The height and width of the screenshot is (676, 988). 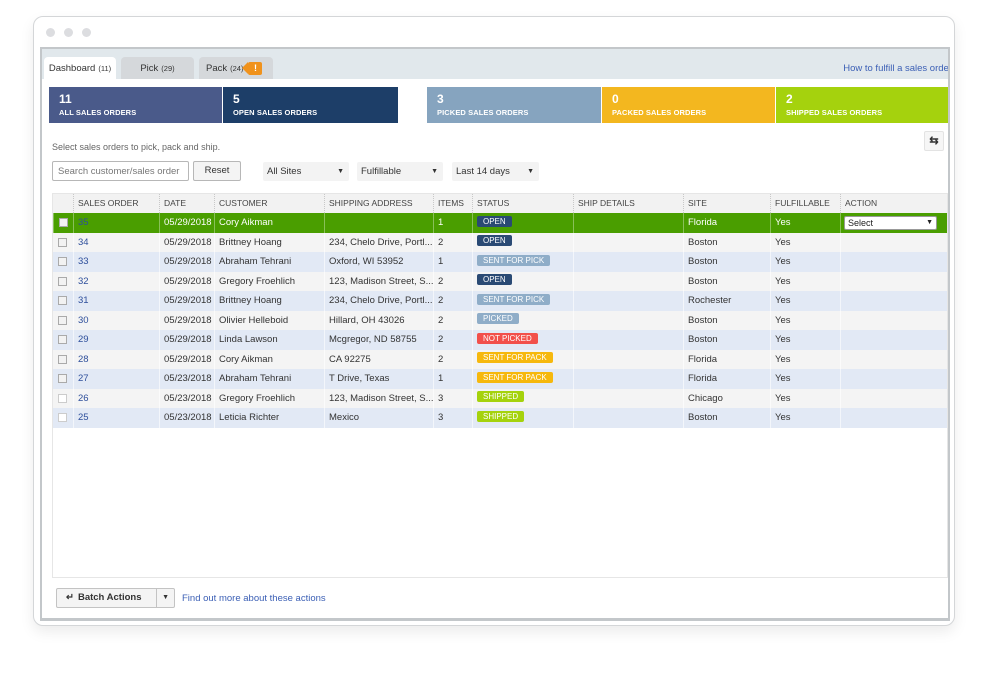 I want to click on window-close-dot, so click(x=50, y=32).